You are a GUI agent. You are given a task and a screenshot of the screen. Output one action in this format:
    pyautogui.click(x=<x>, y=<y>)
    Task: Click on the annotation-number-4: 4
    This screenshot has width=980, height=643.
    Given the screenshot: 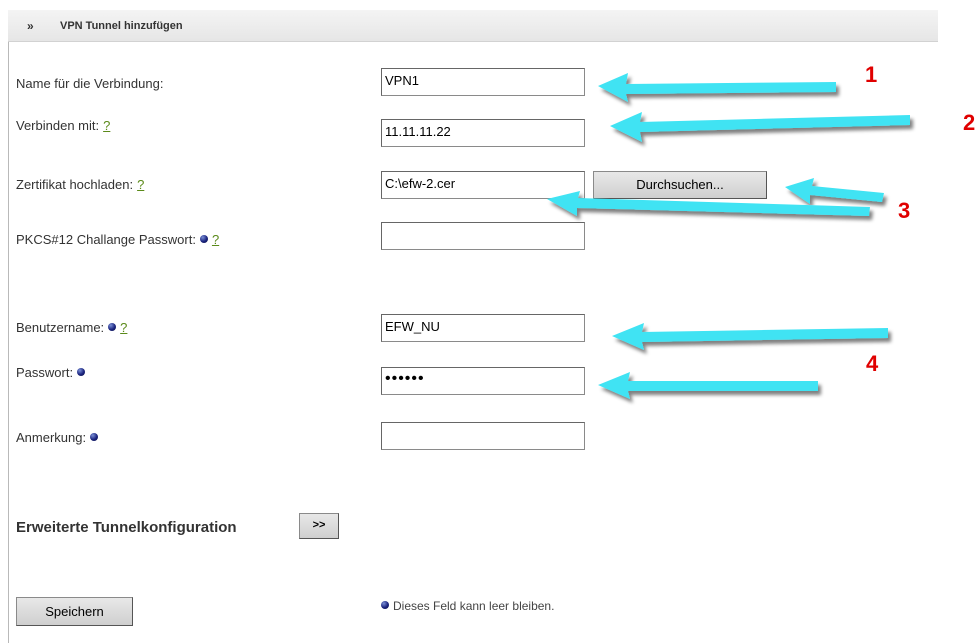 What is the action you would take?
    pyautogui.click(x=872, y=363)
    